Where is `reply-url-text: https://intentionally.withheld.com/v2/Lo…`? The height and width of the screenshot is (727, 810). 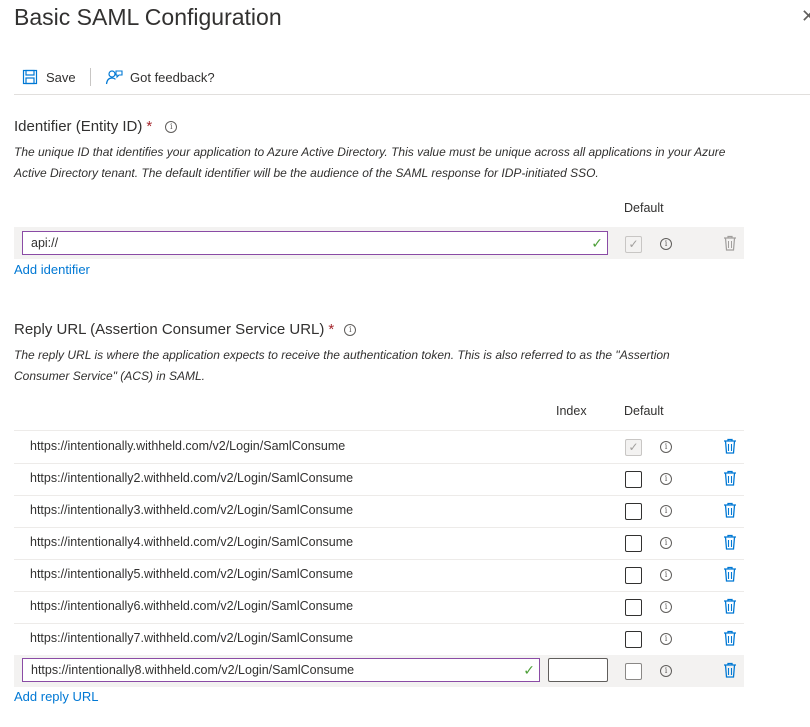
reply-url-text: https://intentionally.withheld.com/v2/Lo… is located at coordinates (188, 446).